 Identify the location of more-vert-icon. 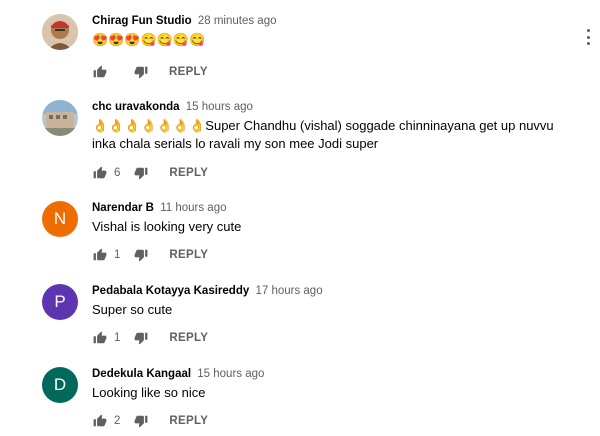
(588, 37).